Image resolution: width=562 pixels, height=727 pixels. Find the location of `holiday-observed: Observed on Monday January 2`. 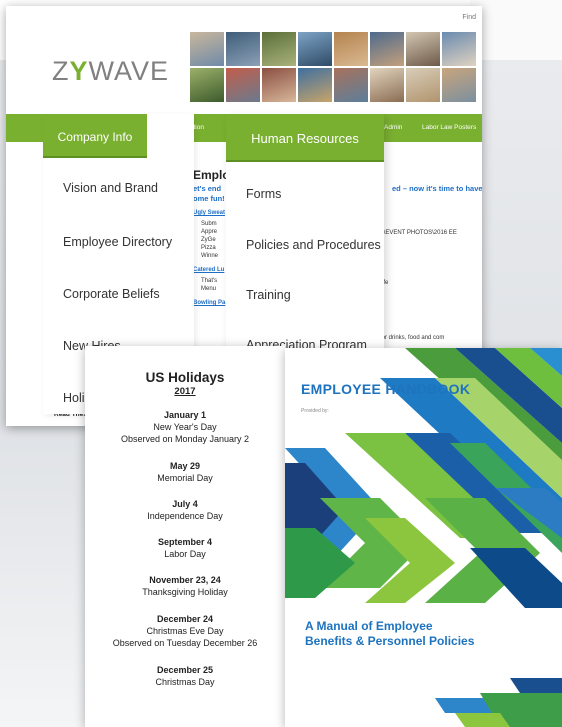

holiday-observed: Observed on Monday January 2 is located at coordinates (185, 439).